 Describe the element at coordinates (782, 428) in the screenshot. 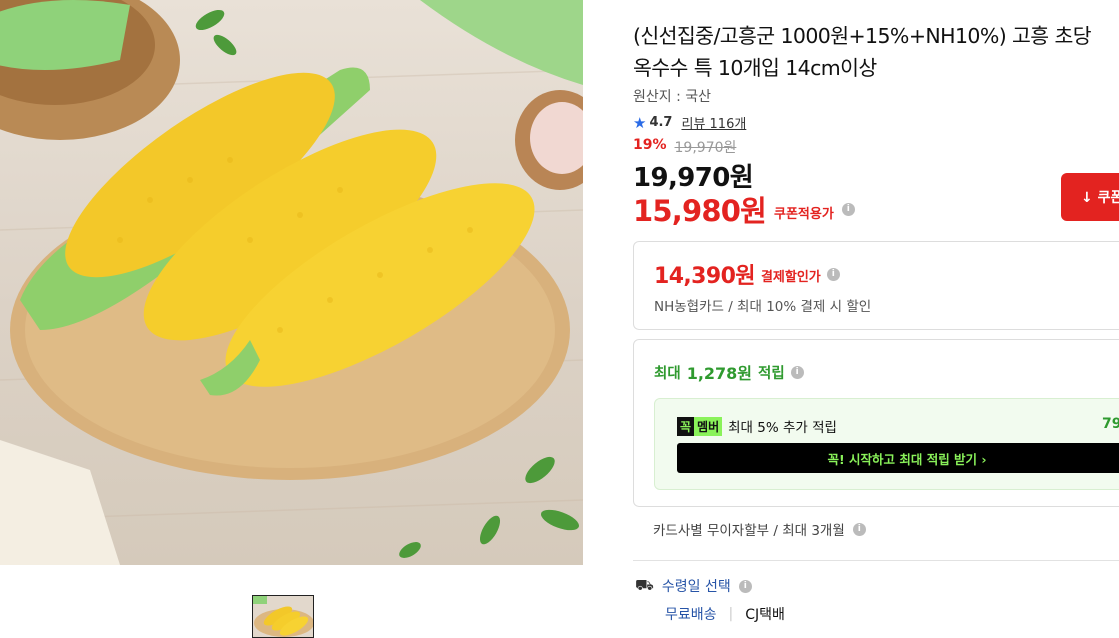

I see `membership-text: 최대 5% 추가 적립` at that location.